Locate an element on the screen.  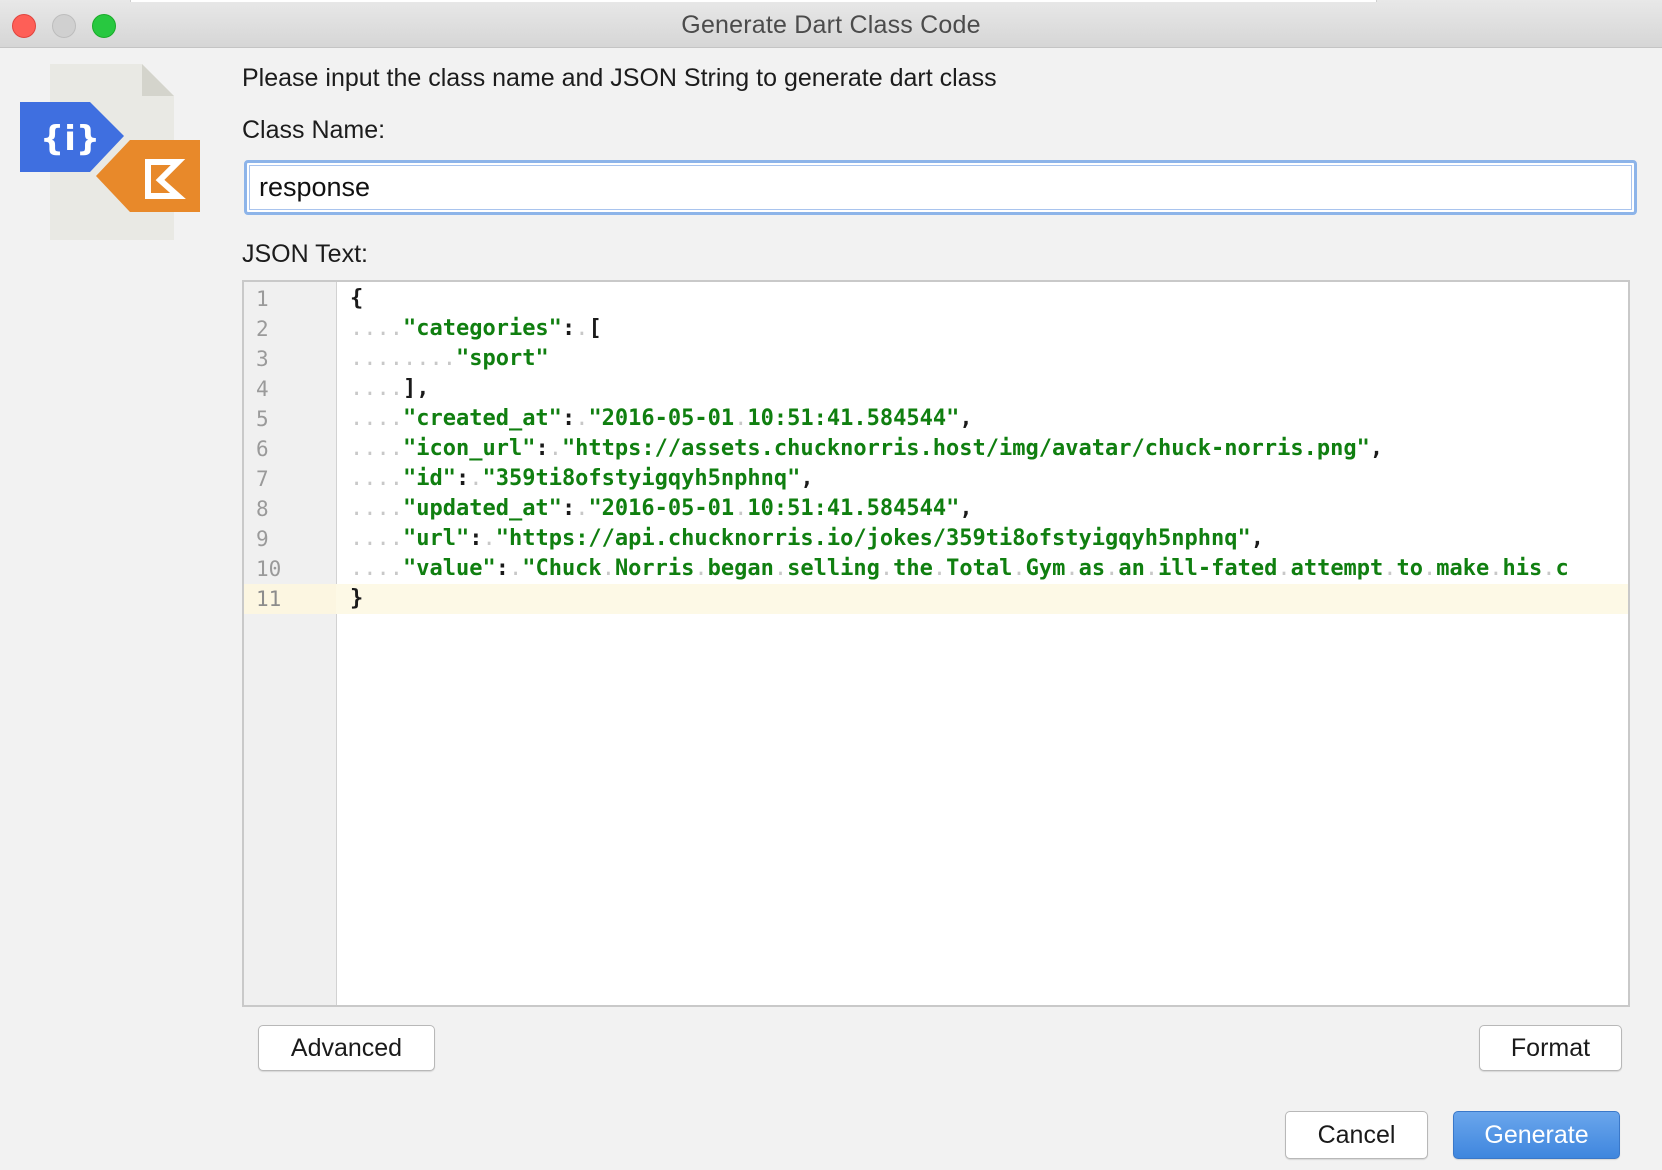
json-string-token: "Chuck is located at coordinates (562, 568).